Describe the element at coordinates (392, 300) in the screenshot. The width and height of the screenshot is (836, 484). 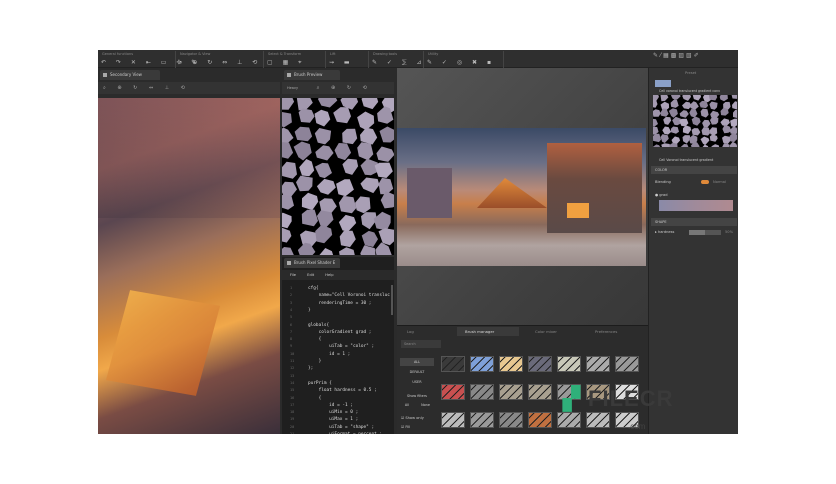
I see `code-scrollbar` at that location.